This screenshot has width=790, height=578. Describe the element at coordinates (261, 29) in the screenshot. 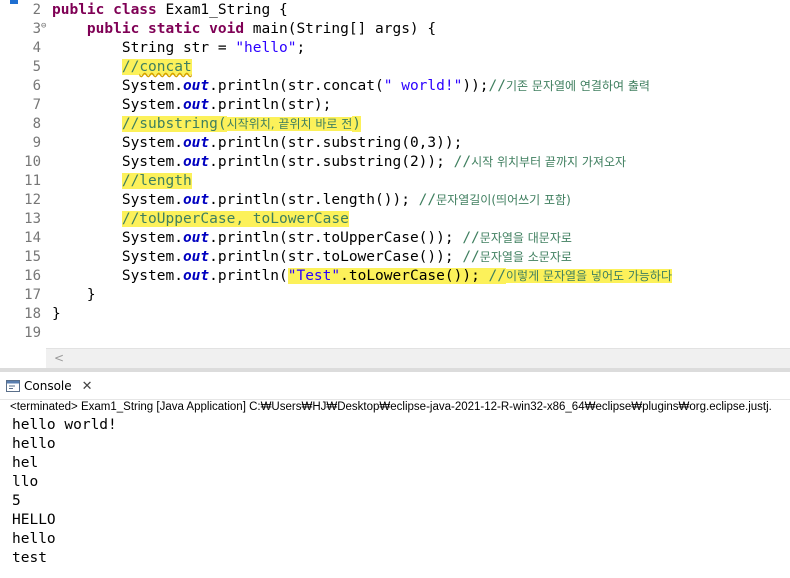

I see `code-text: public static void main(String[] args) {` at that location.